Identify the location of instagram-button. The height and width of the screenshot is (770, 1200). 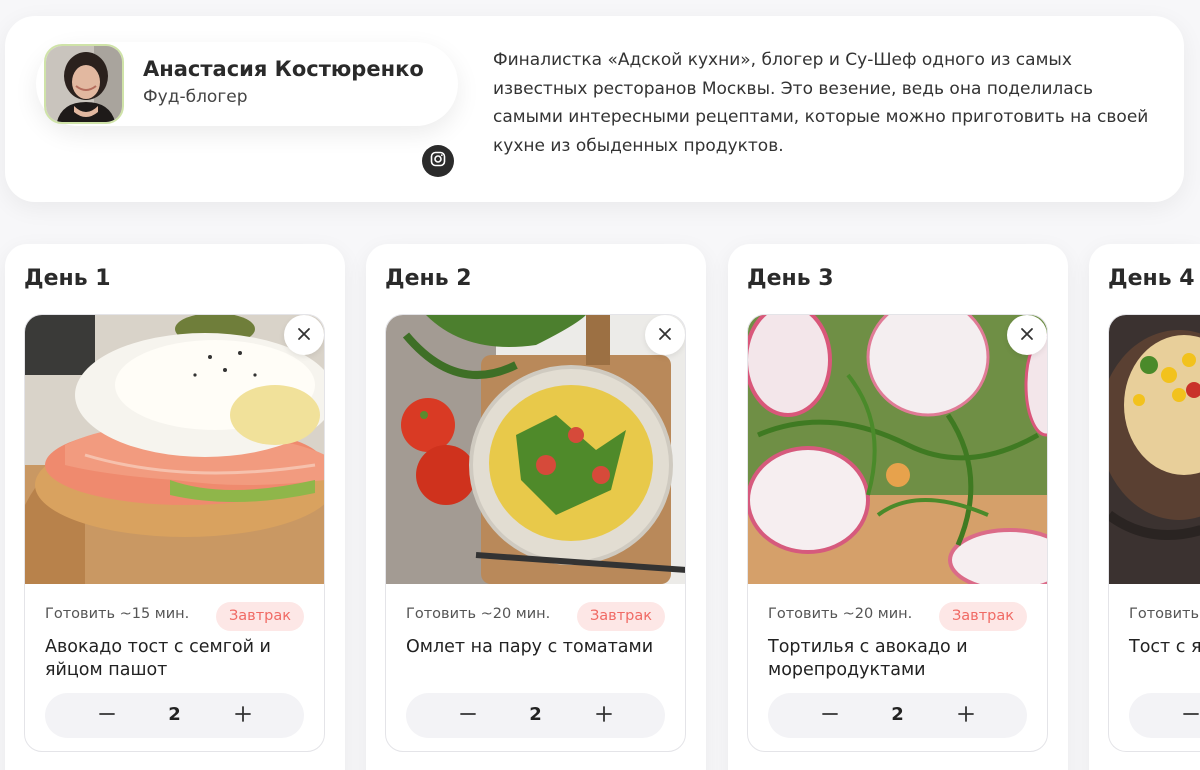
(438, 161).